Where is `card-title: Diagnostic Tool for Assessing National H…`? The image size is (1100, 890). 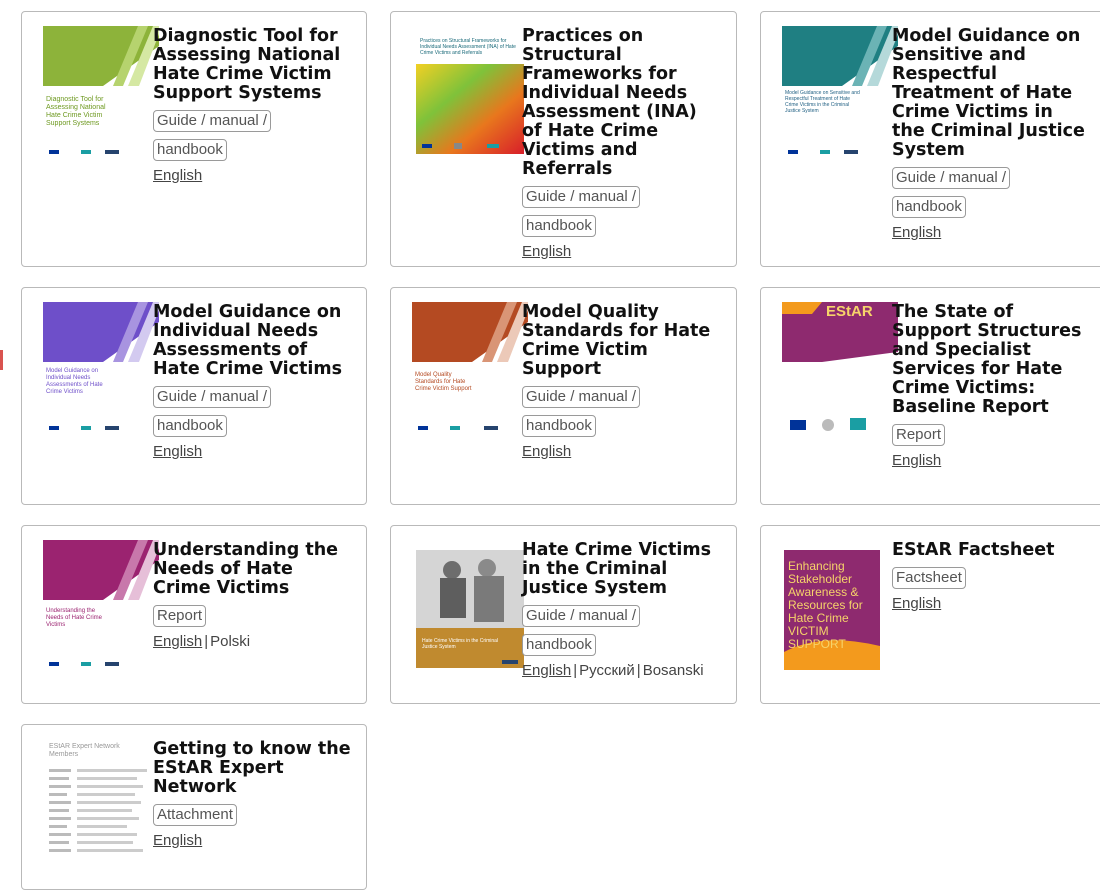 card-title: Diagnostic Tool for Assessing National H… is located at coordinates (252, 65).